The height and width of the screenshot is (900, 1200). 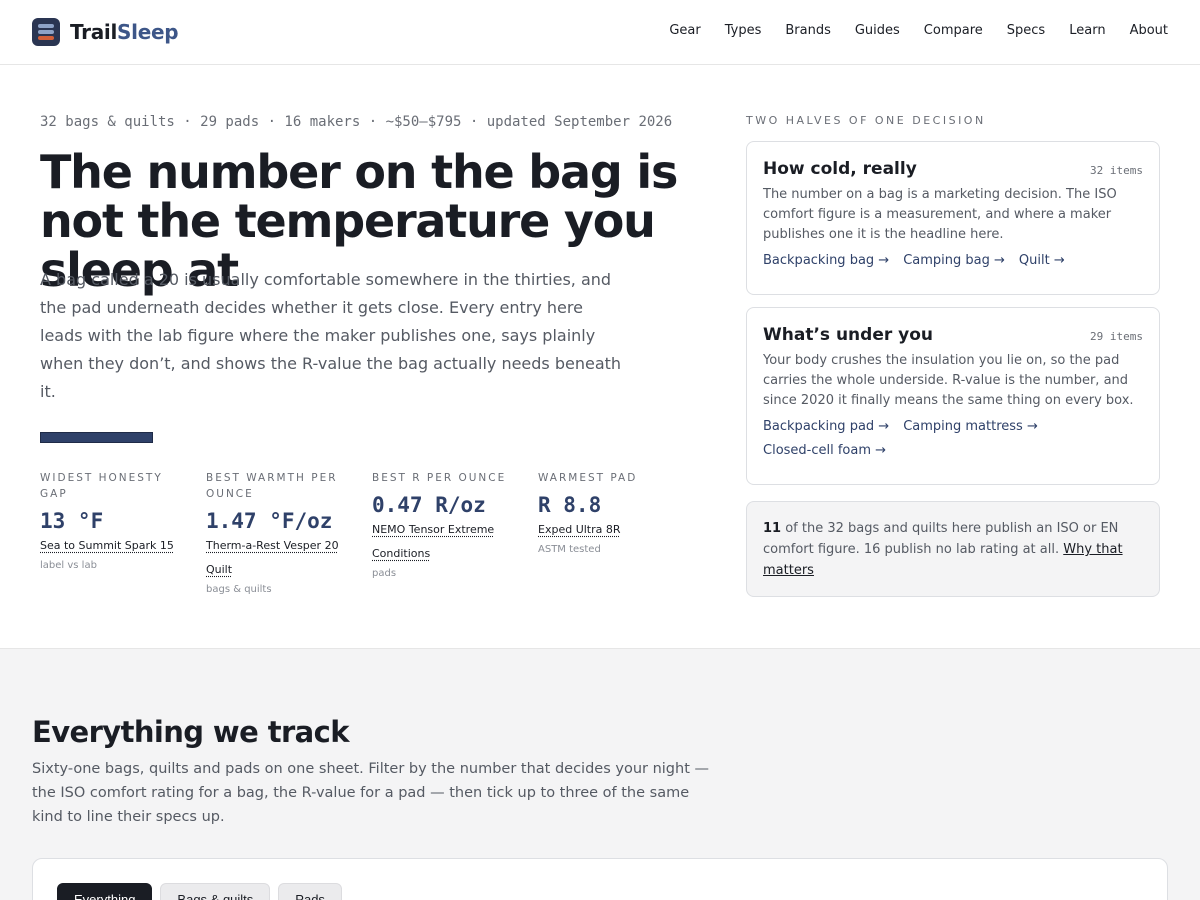 I want to click on stat-product-link: Sea to Summit Spark 15, so click(x=107, y=545).